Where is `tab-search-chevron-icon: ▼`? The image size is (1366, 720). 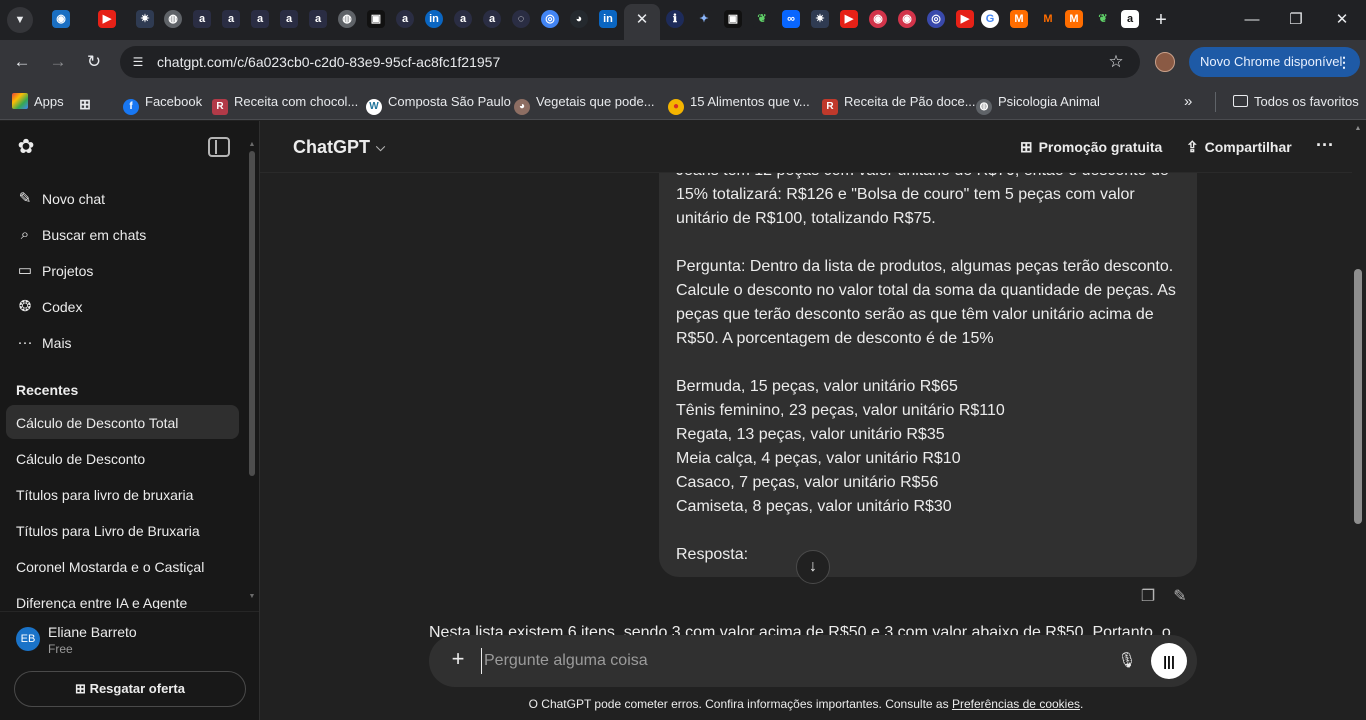
tab-search-chevron-icon: ▼ is located at coordinates (20, 20).